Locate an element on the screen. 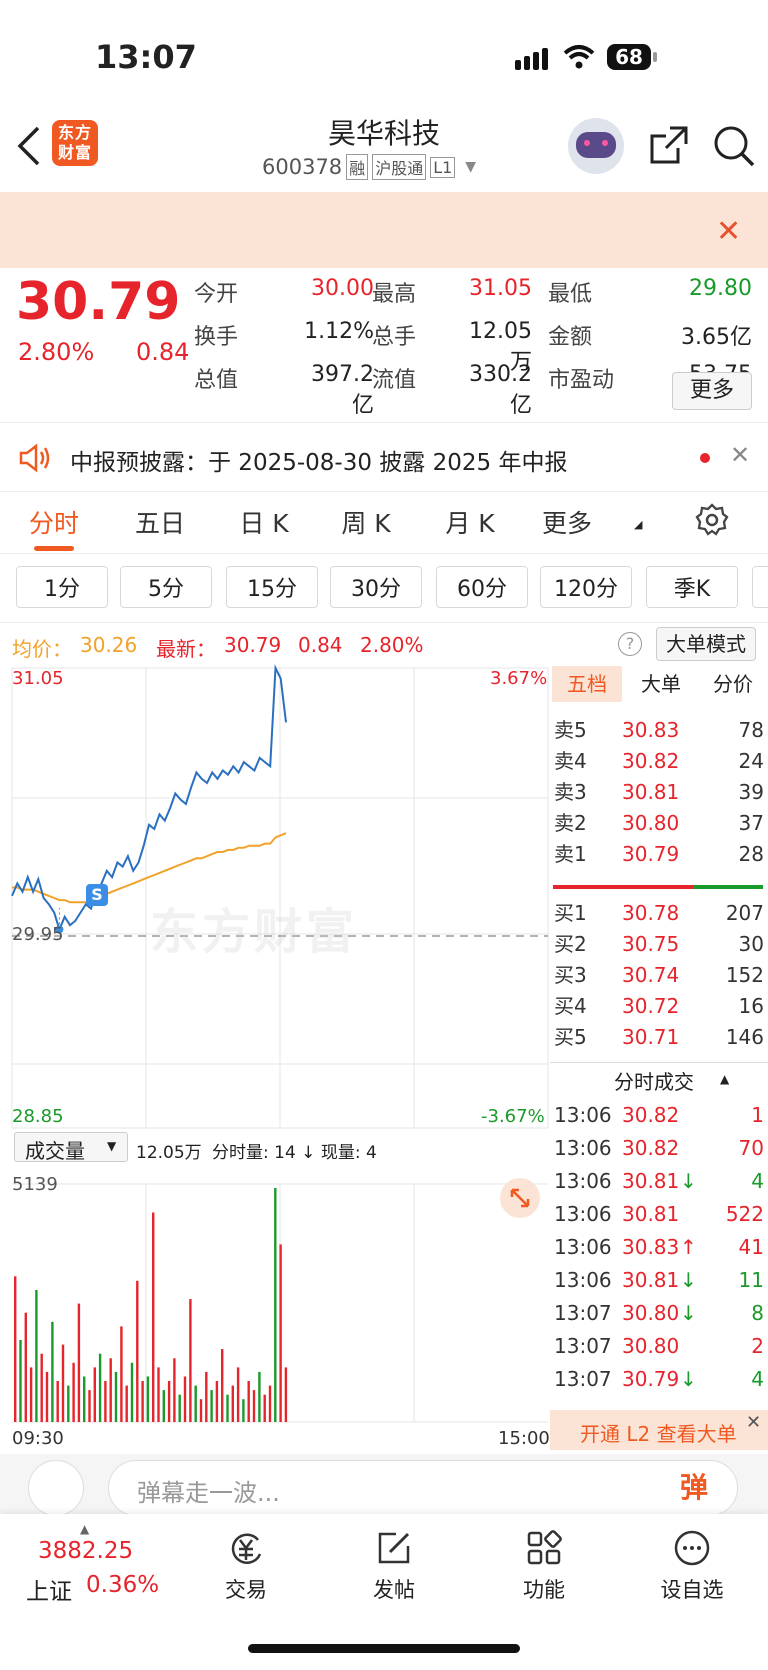  tab-big-orders: 大单 is located at coordinates (661, 684).